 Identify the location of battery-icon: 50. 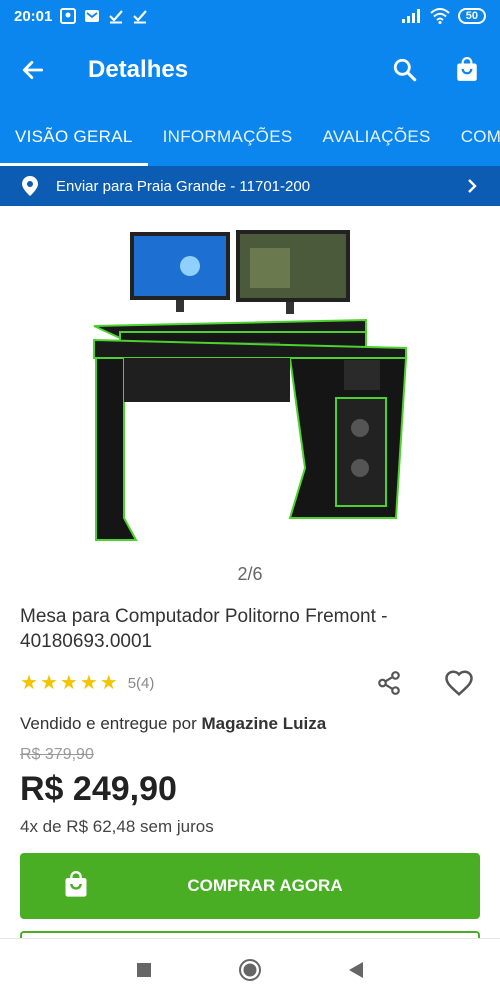
(471, 16).